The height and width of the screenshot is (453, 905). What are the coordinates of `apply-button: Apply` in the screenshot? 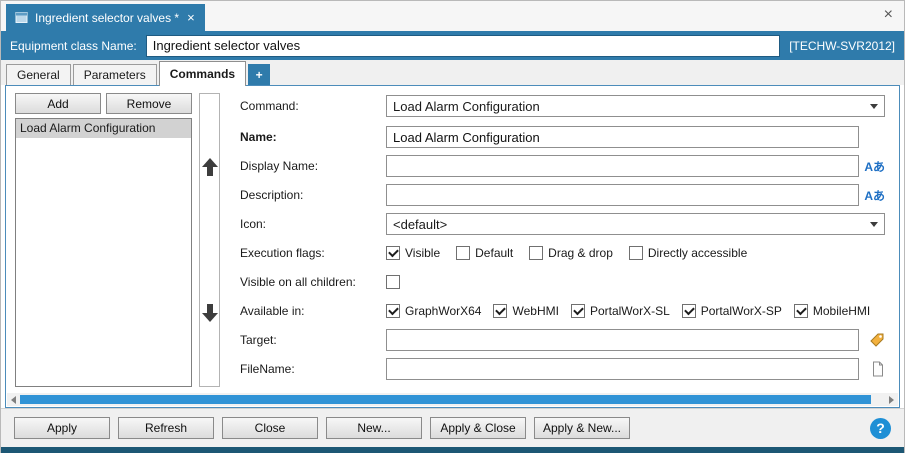 It's located at (62, 428).